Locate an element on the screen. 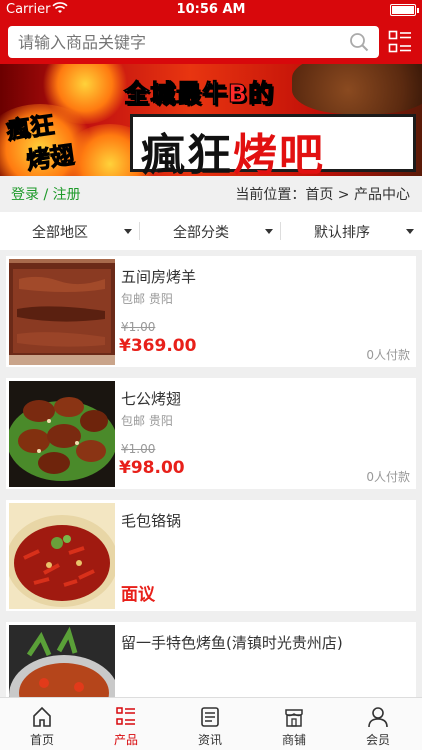  tab-news-label: 资讯 is located at coordinates (209, 740).